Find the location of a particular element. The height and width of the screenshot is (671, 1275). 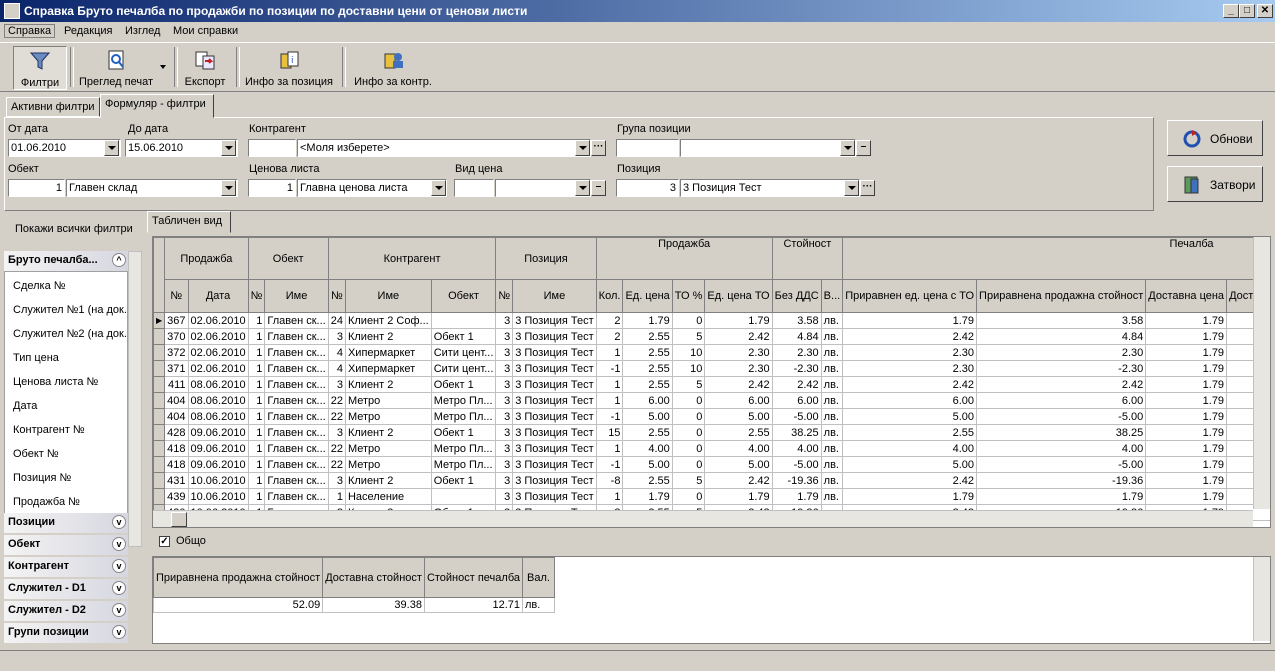

column-header: Доставна цена is located at coordinates (1186, 296).